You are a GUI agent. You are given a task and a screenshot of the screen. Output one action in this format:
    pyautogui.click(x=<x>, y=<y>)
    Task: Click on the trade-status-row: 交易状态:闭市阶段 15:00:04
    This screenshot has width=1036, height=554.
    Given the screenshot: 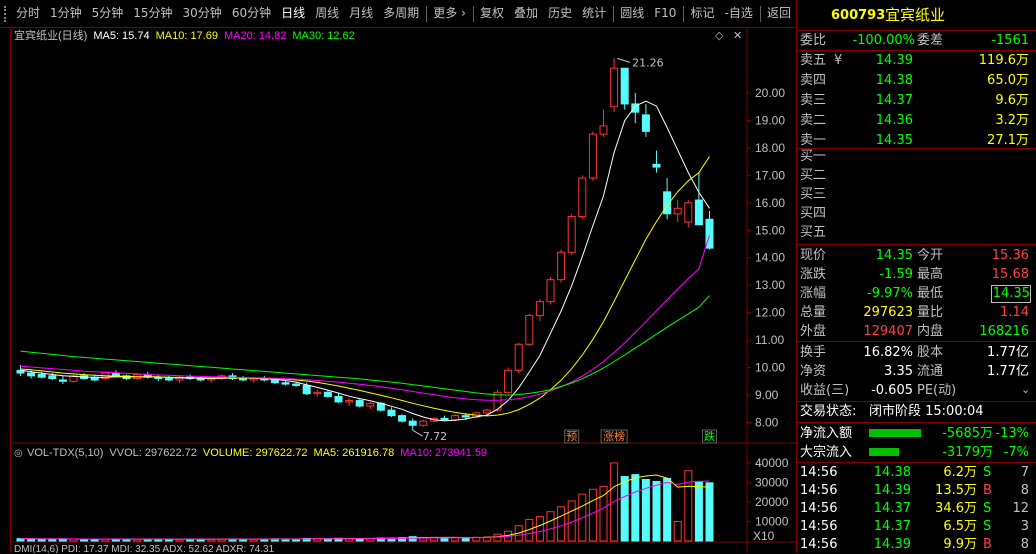 What is the action you would take?
    pyautogui.click(x=916, y=411)
    